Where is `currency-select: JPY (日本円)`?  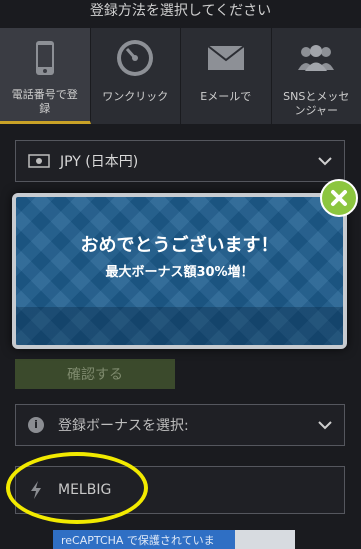 currency-select: JPY (日本円) is located at coordinates (180, 161).